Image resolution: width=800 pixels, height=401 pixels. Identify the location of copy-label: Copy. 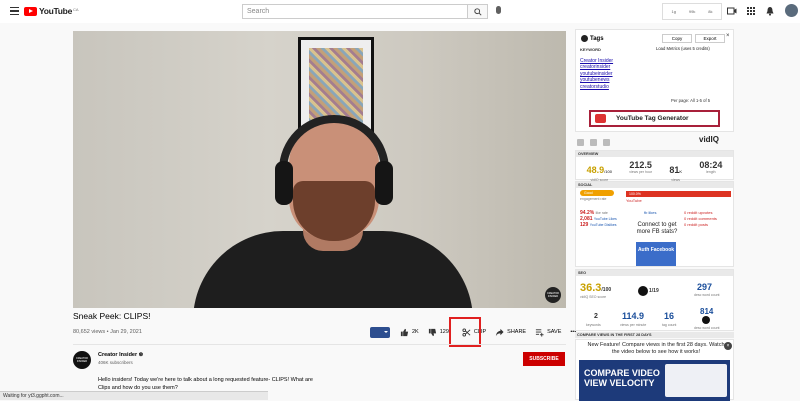
(677, 38).